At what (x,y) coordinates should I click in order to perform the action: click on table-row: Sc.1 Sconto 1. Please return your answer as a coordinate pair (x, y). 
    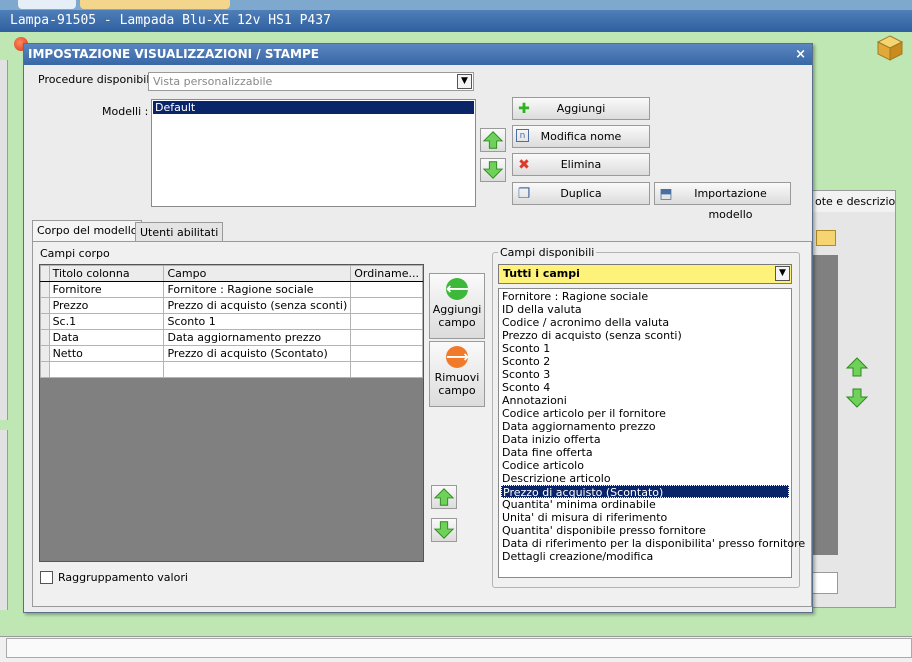
    Looking at the image, I should click on (231, 321).